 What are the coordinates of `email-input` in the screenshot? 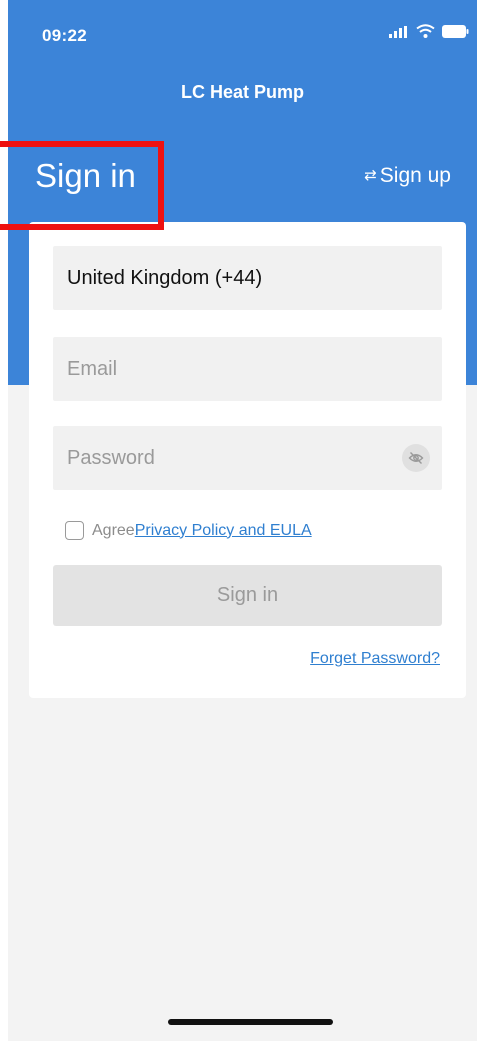 It's located at (217, 369).